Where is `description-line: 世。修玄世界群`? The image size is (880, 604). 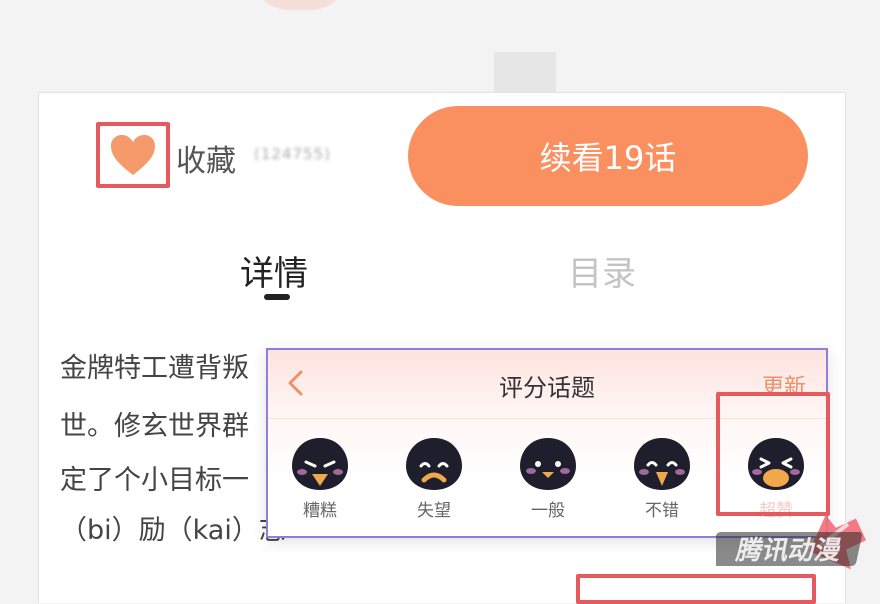
description-line: 世。修玄世界群 is located at coordinates (154, 426).